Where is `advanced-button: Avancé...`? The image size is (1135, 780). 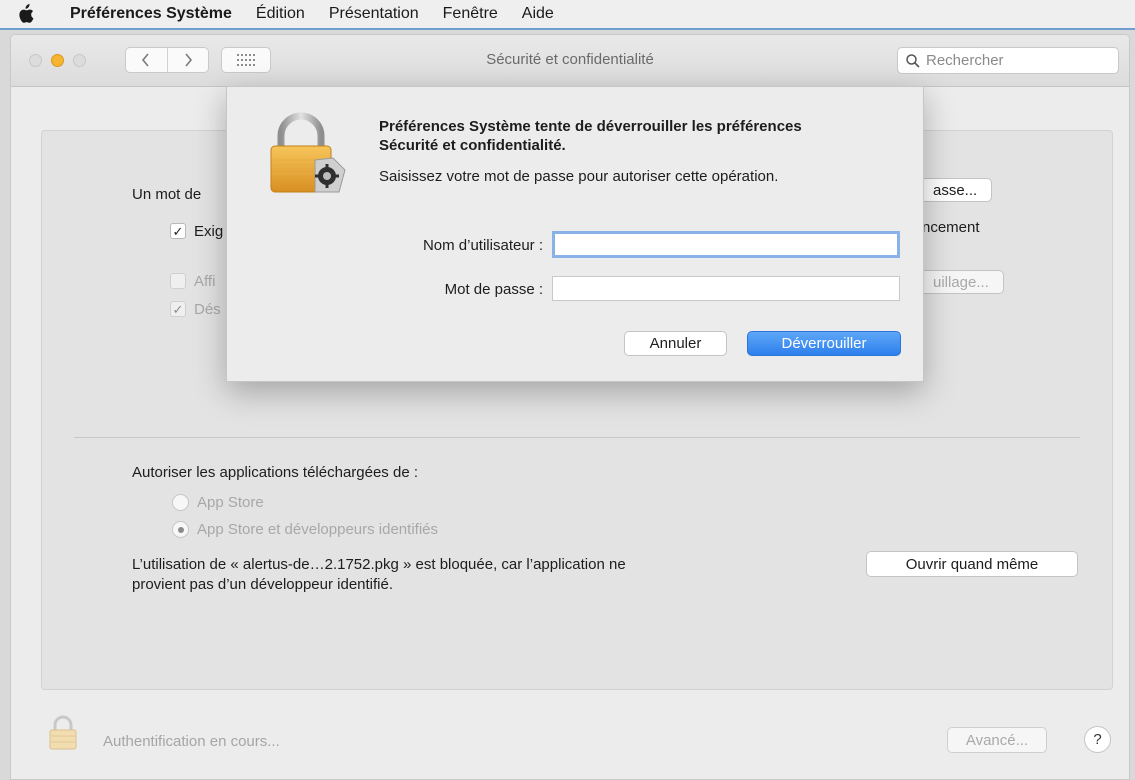 advanced-button: Avancé... is located at coordinates (997, 740).